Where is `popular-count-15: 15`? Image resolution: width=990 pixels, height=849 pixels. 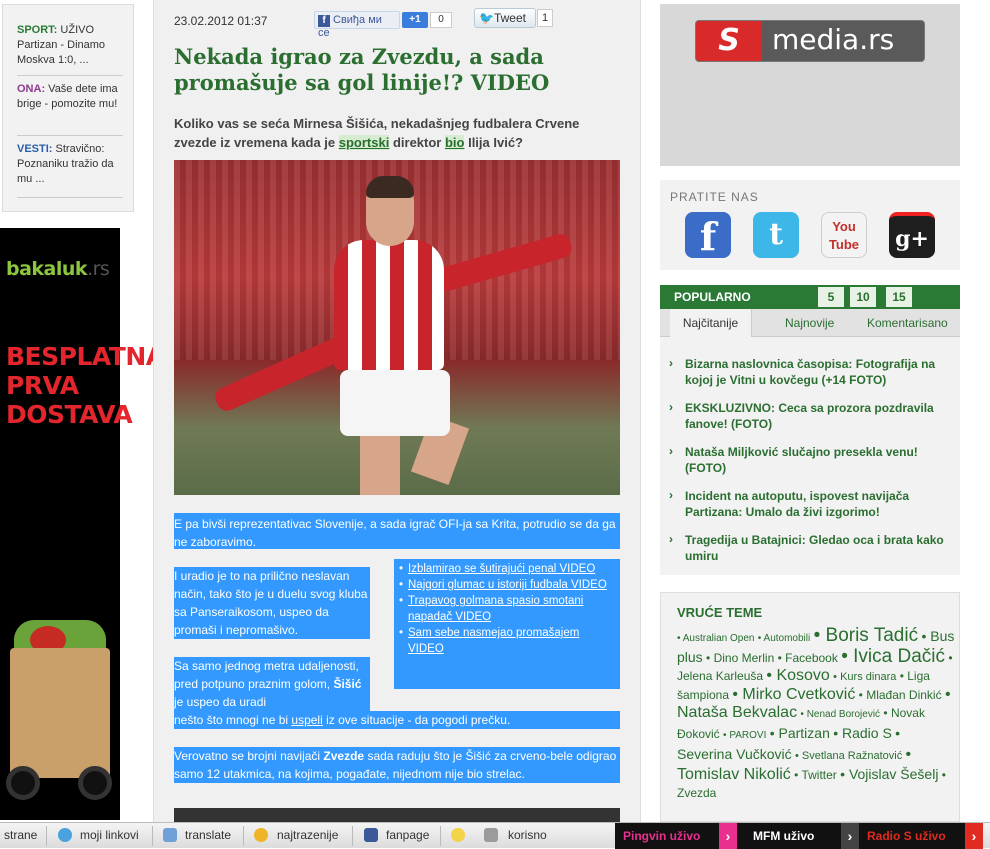 popular-count-15: 15 is located at coordinates (899, 297).